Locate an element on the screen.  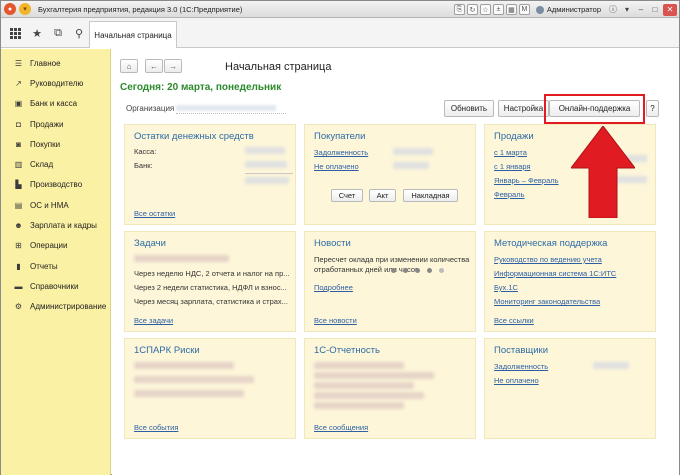
sidebar-item-directories: ▬ Справочники is located at coordinates (55, 286).